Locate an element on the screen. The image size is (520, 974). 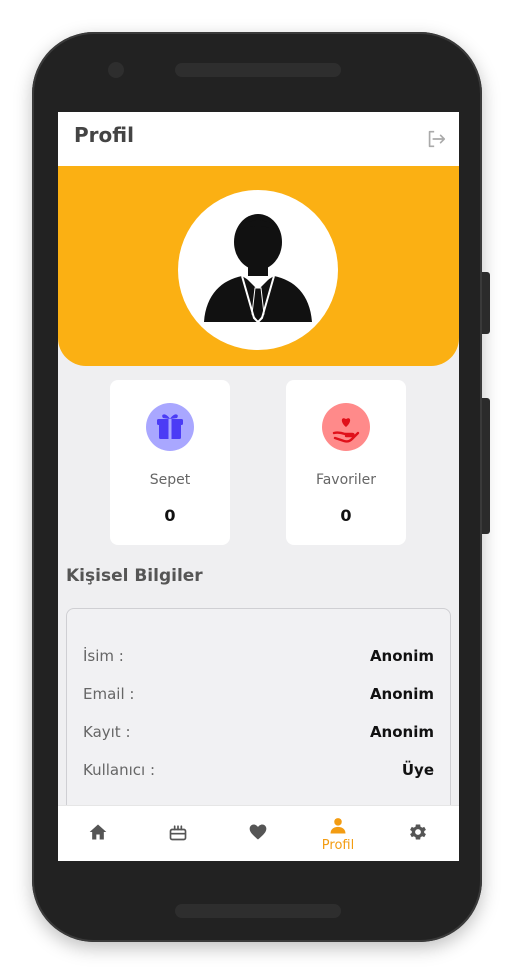
gear-icon is located at coordinates (418, 832).